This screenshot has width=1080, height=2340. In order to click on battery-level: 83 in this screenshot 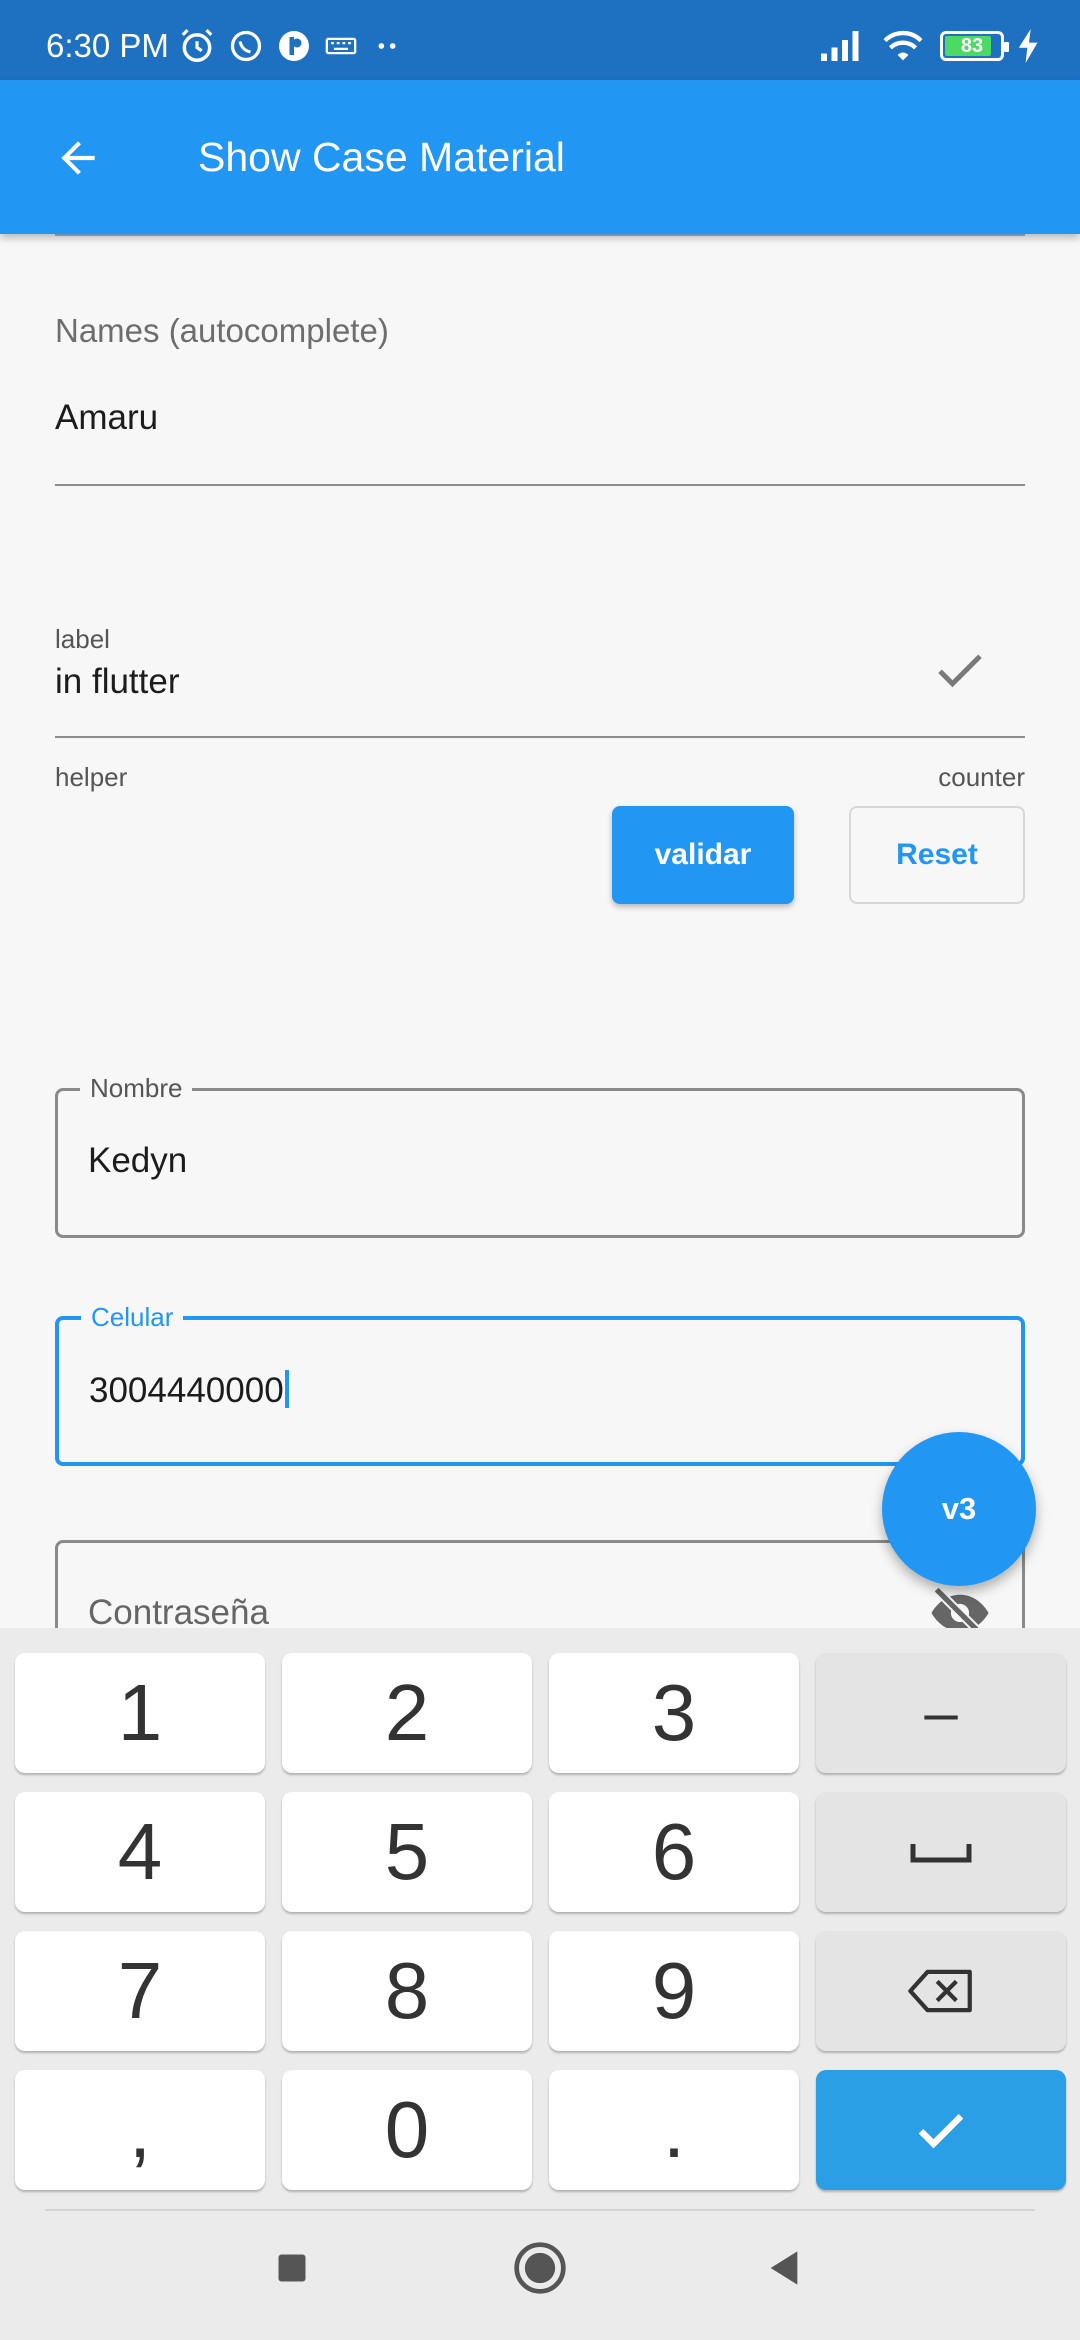, I will do `click(972, 45)`.